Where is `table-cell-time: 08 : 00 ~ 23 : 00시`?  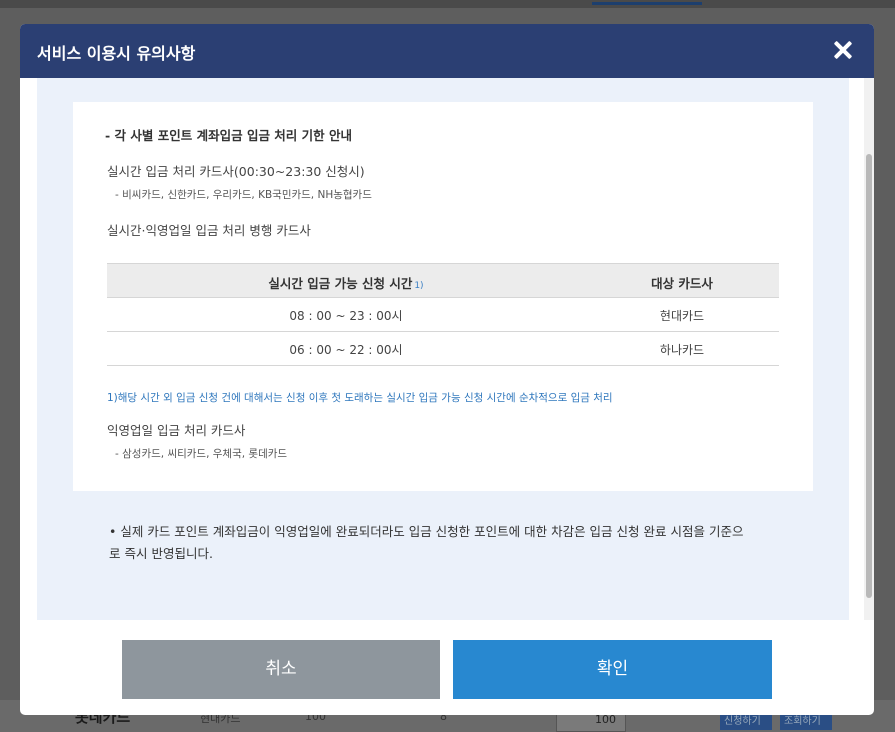
table-cell-time: 08 : 00 ~ 23 : 00시 is located at coordinates (346, 316).